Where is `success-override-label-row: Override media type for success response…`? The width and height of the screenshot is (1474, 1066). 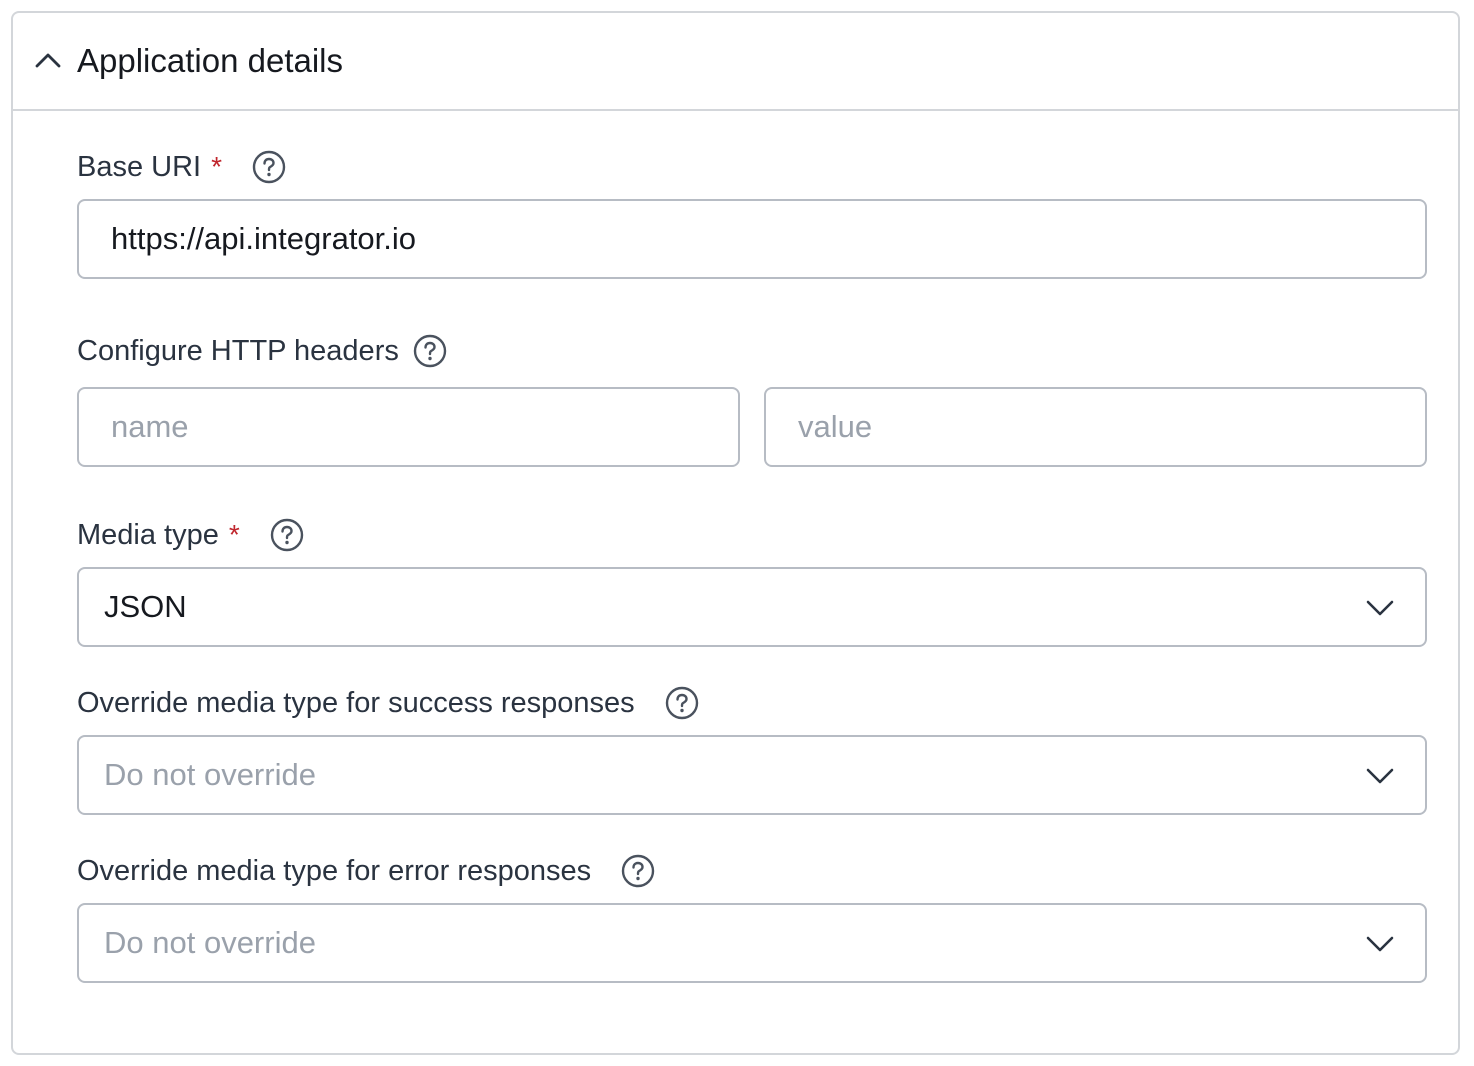 success-override-label-row: Override media type for success response… is located at coordinates (388, 703).